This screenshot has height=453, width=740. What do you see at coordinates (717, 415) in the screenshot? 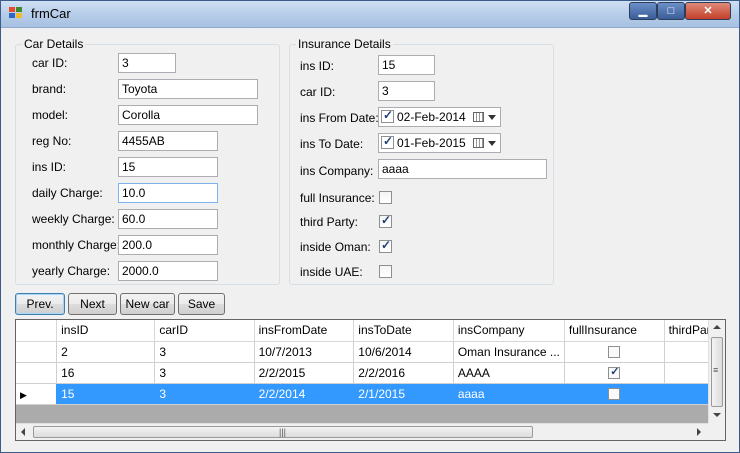
I see `scroll-down-icon` at bounding box center [717, 415].